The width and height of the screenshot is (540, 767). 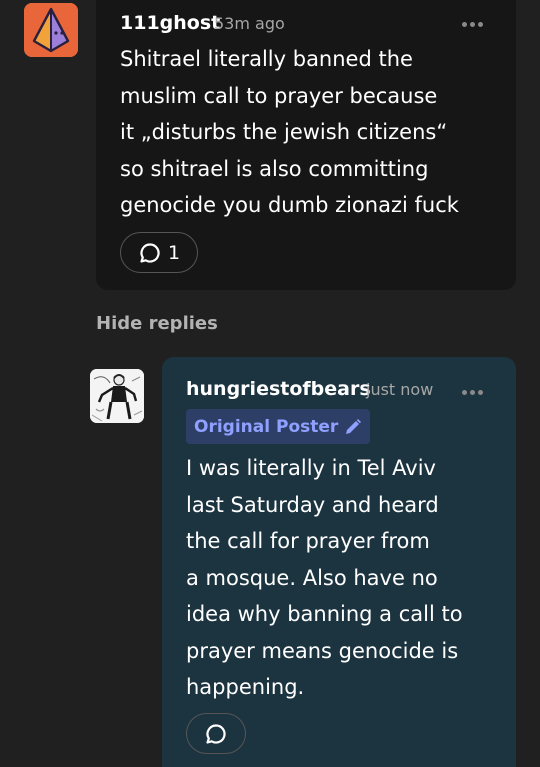 What do you see at coordinates (312, 504) in the screenshot?
I see `reply-body-line: last Saturday and heard` at bounding box center [312, 504].